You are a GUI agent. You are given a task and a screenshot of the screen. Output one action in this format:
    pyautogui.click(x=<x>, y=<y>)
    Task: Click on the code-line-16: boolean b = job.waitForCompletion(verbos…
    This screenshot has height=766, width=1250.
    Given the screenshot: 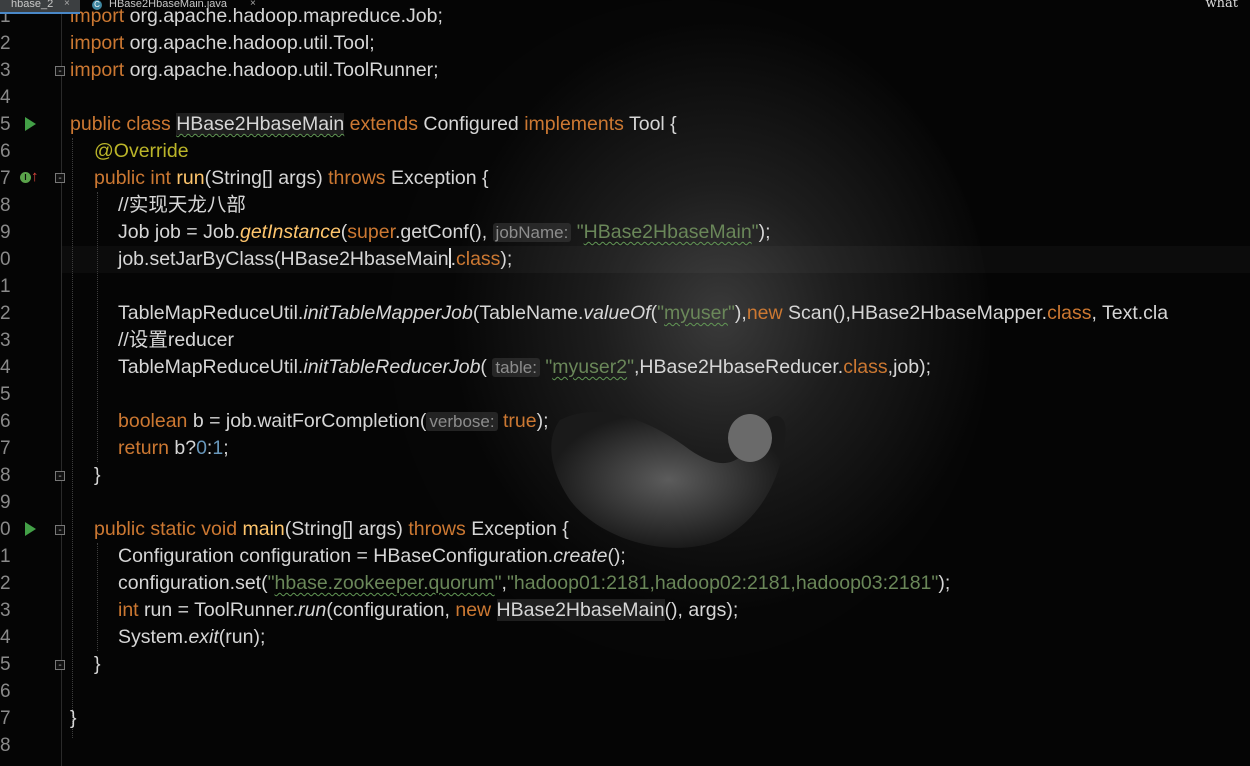 What is the action you would take?
    pyautogui.click(x=333, y=421)
    